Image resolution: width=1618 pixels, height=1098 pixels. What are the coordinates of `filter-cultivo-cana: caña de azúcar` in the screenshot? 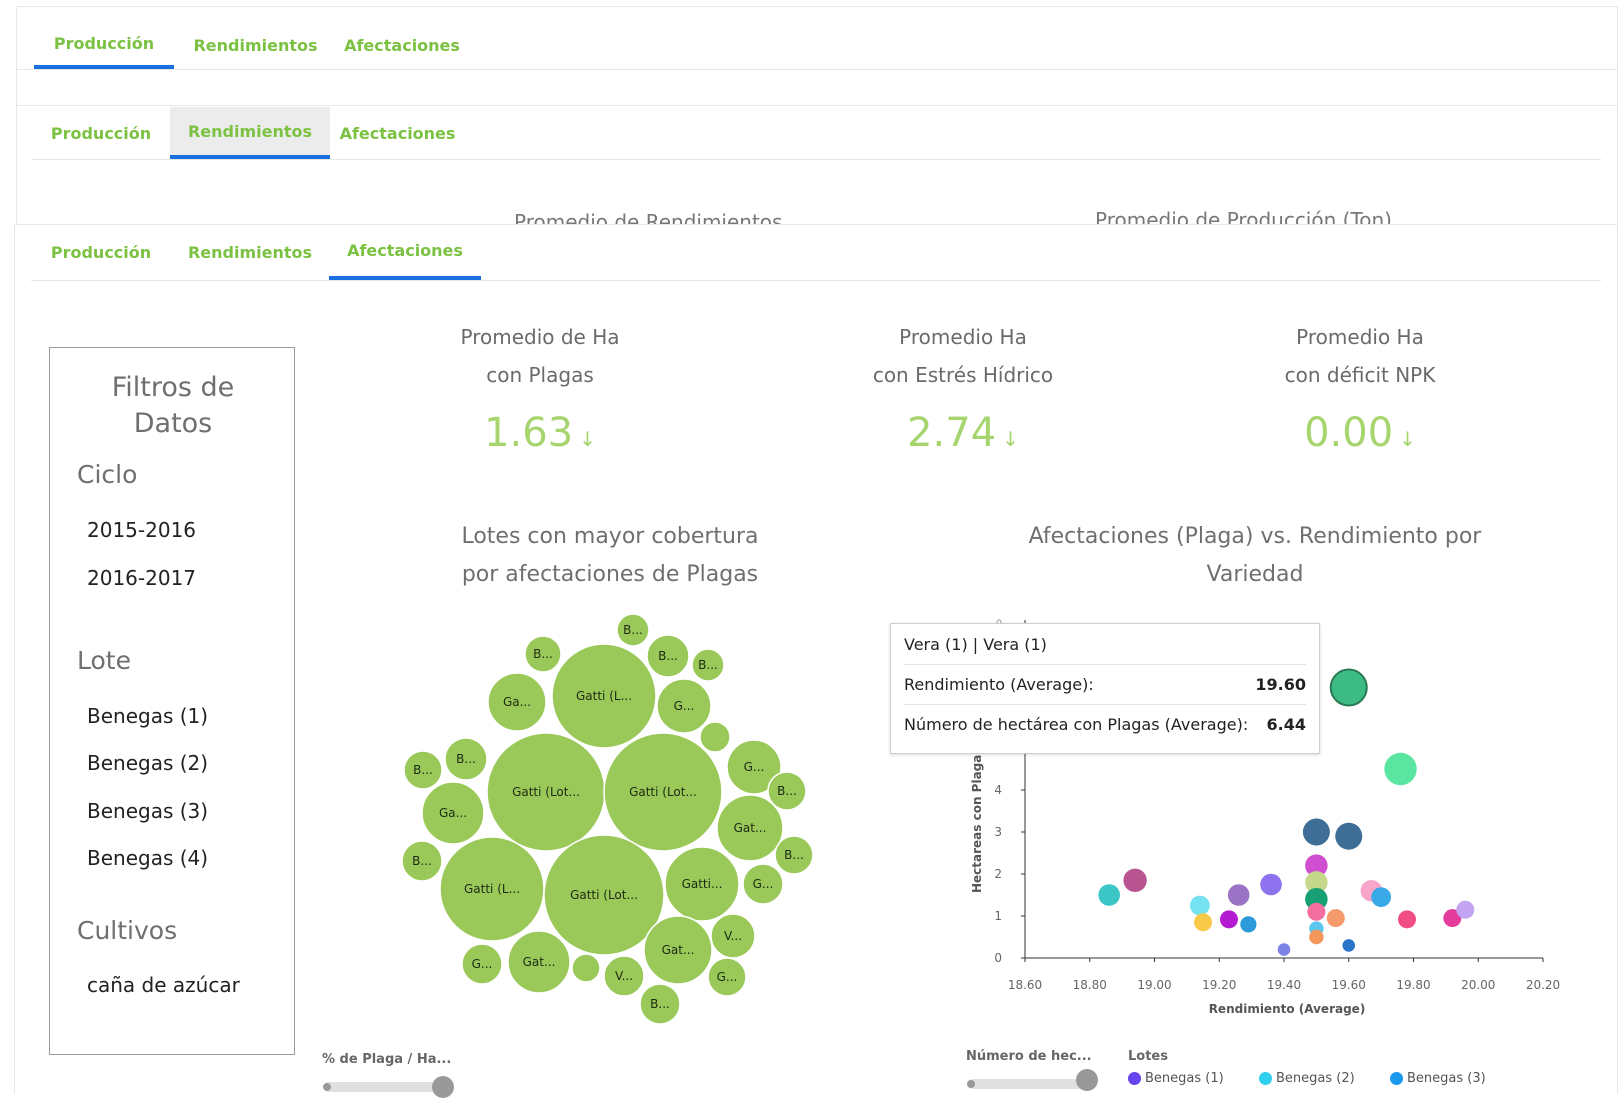 It's located at (163, 985).